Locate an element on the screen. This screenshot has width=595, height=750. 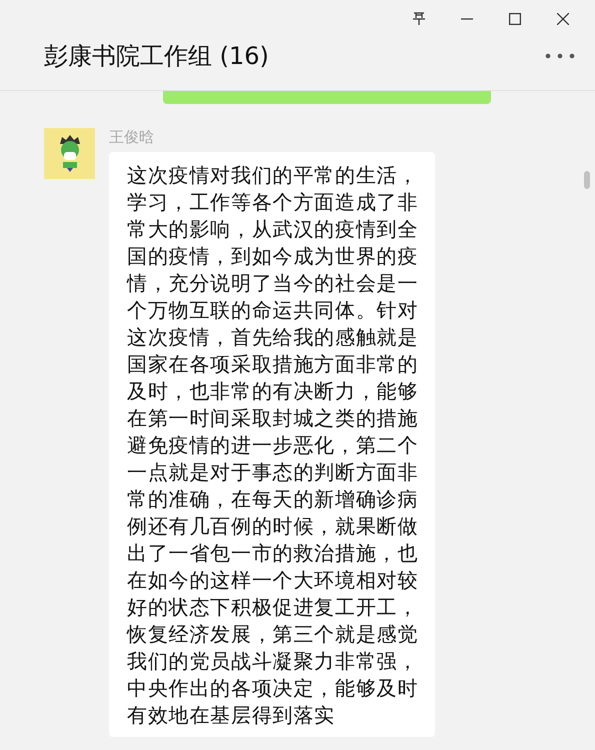
minimize-icon is located at coordinates (467, 19).